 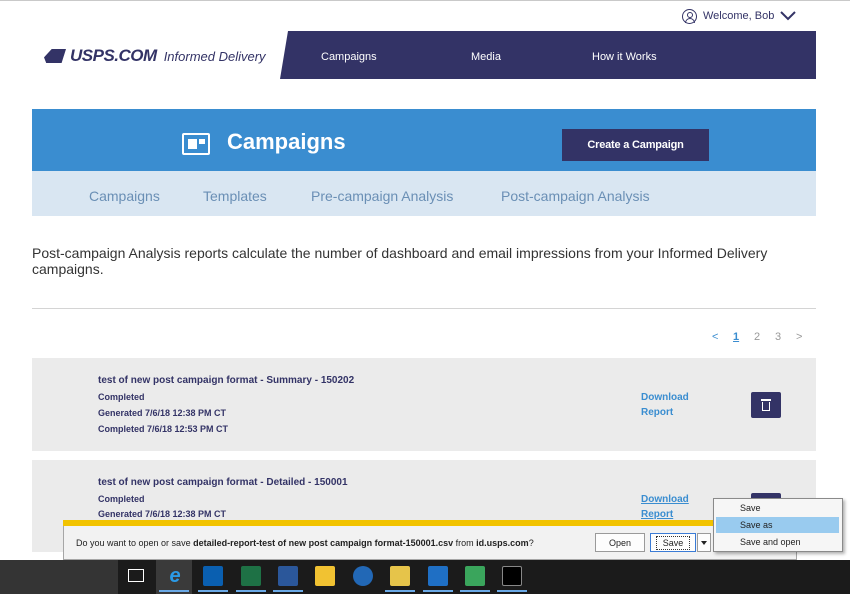 What do you see at coordinates (486, 57) in the screenshot?
I see `nav-media: Media` at bounding box center [486, 57].